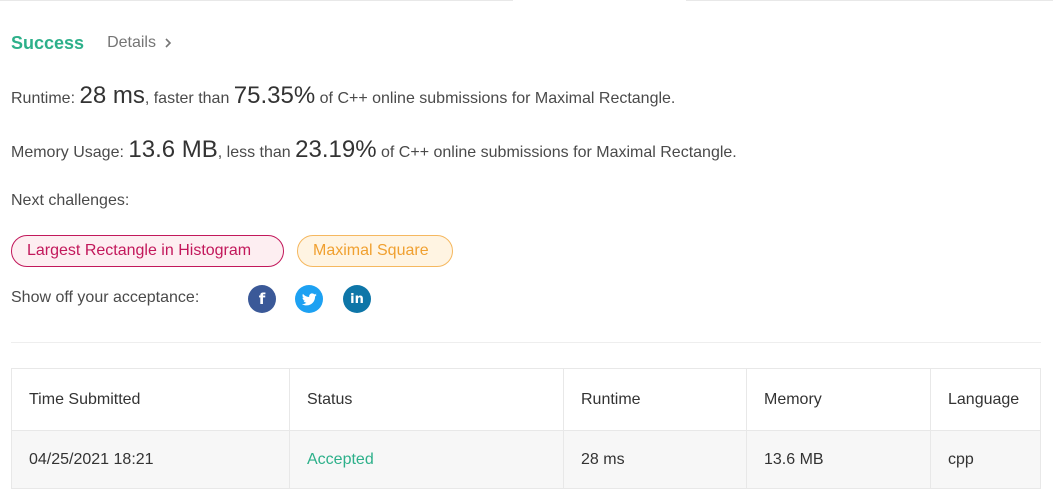  Describe the element at coordinates (427, 399) in the screenshot. I see `header-status: Status` at that location.